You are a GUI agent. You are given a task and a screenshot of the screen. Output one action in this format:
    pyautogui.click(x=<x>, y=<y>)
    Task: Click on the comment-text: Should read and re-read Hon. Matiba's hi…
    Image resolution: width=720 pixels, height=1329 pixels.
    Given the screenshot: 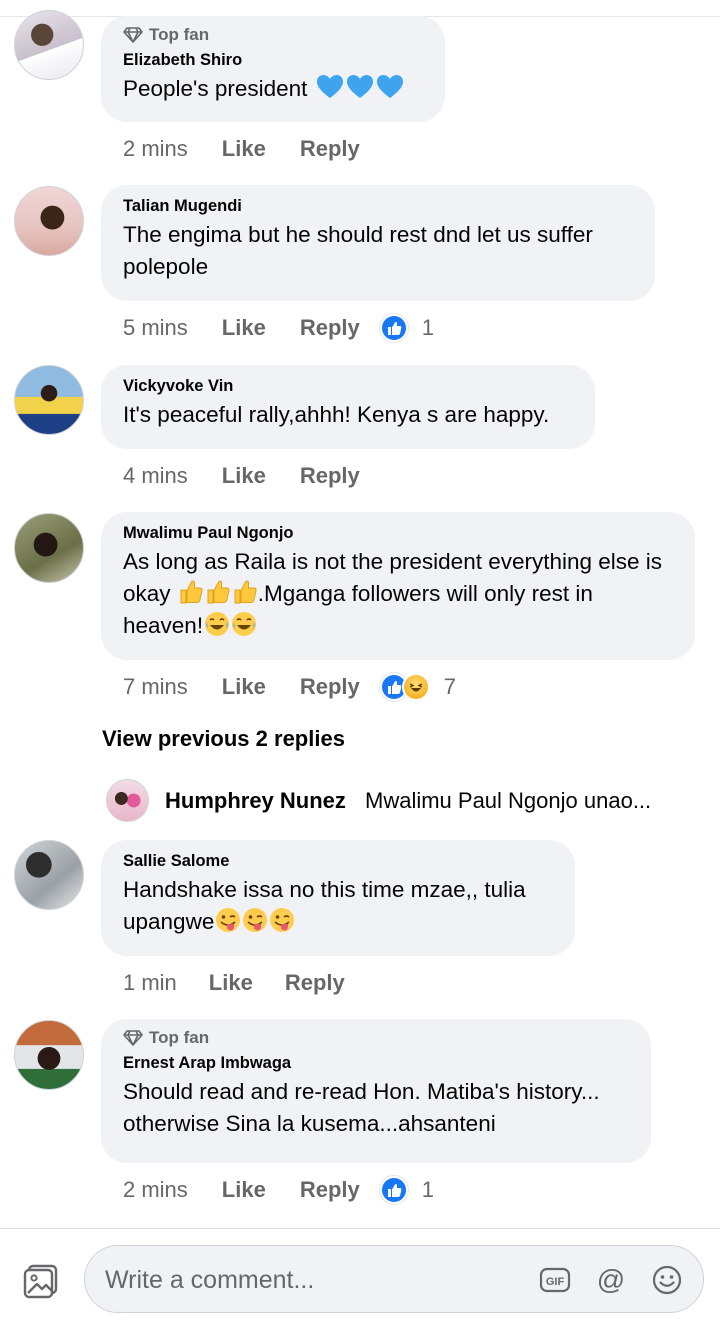 What is the action you would take?
    pyautogui.click(x=361, y=1107)
    